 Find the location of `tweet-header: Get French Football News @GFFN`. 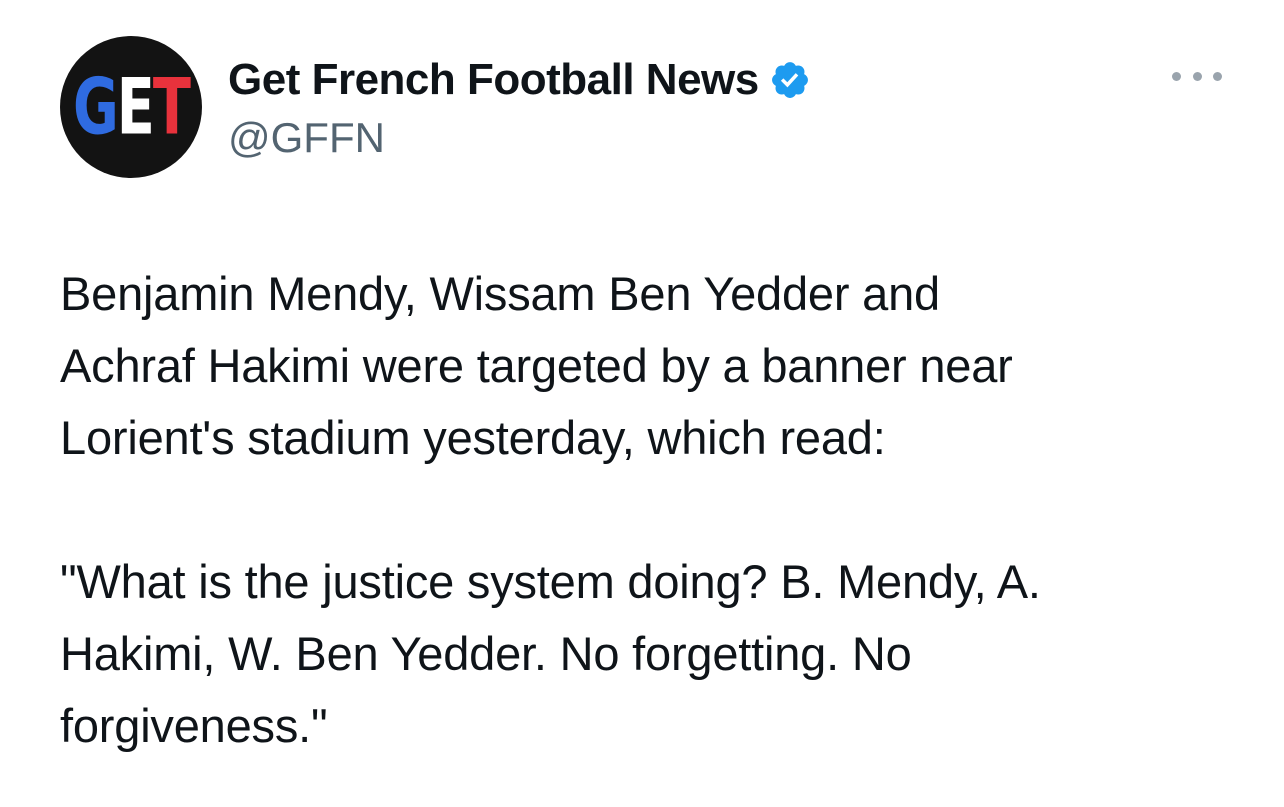

tweet-header: Get French Football News @GFFN is located at coordinates (519, 107).